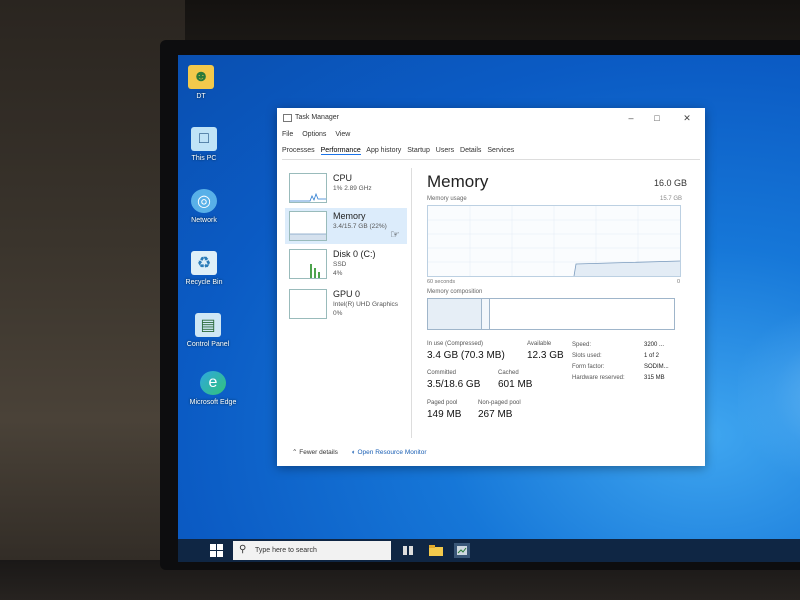 This screenshot has height=600, width=800. Describe the element at coordinates (287, 118) in the screenshot. I see `task-manager-app-icon` at that location.